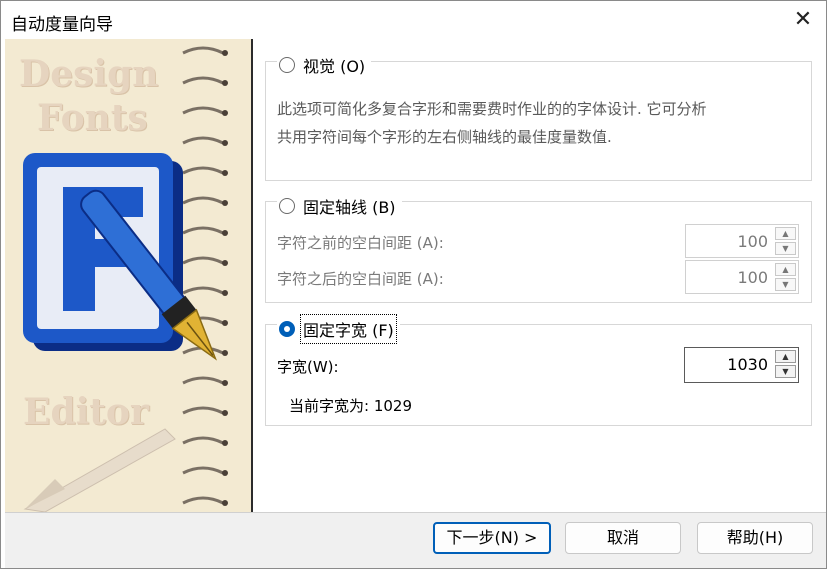 The width and height of the screenshot is (827, 569). What do you see at coordinates (803, 20) in the screenshot?
I see `close-icon: ✕` at bounding box center [803, 20].